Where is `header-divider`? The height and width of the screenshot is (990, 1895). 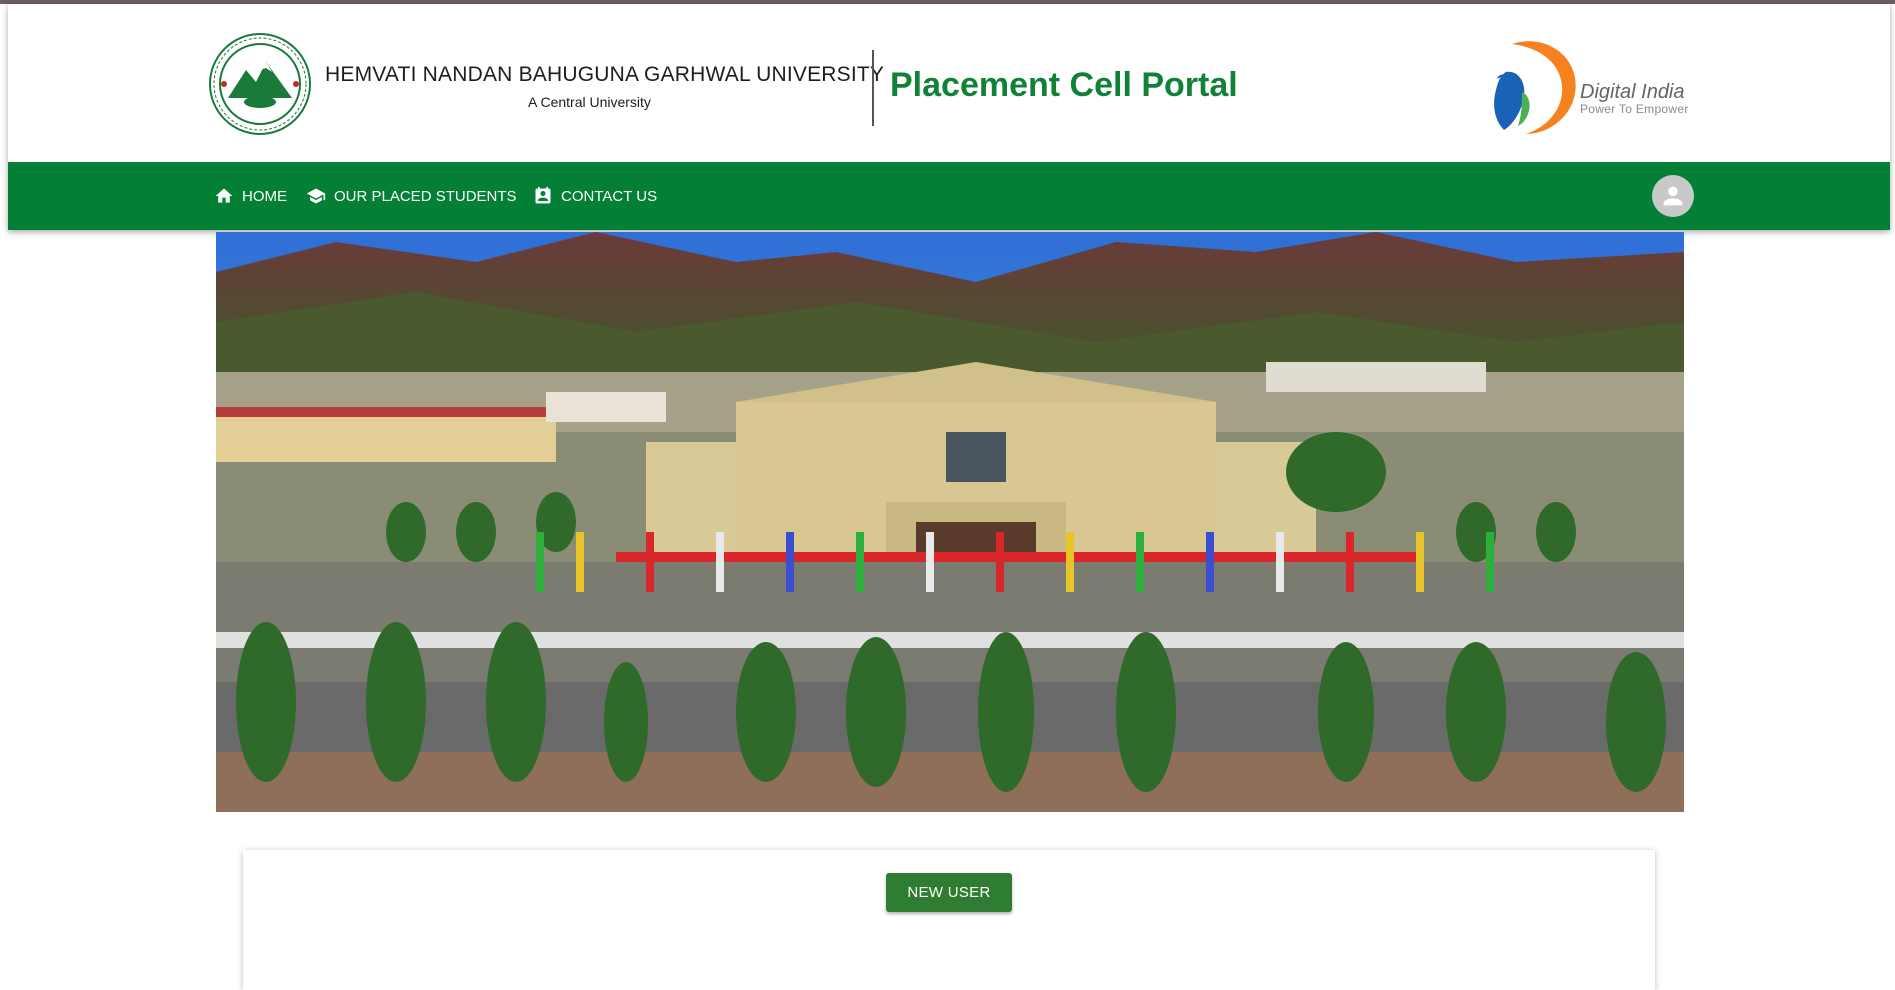 header-divider is located at coordinates (873, 88).